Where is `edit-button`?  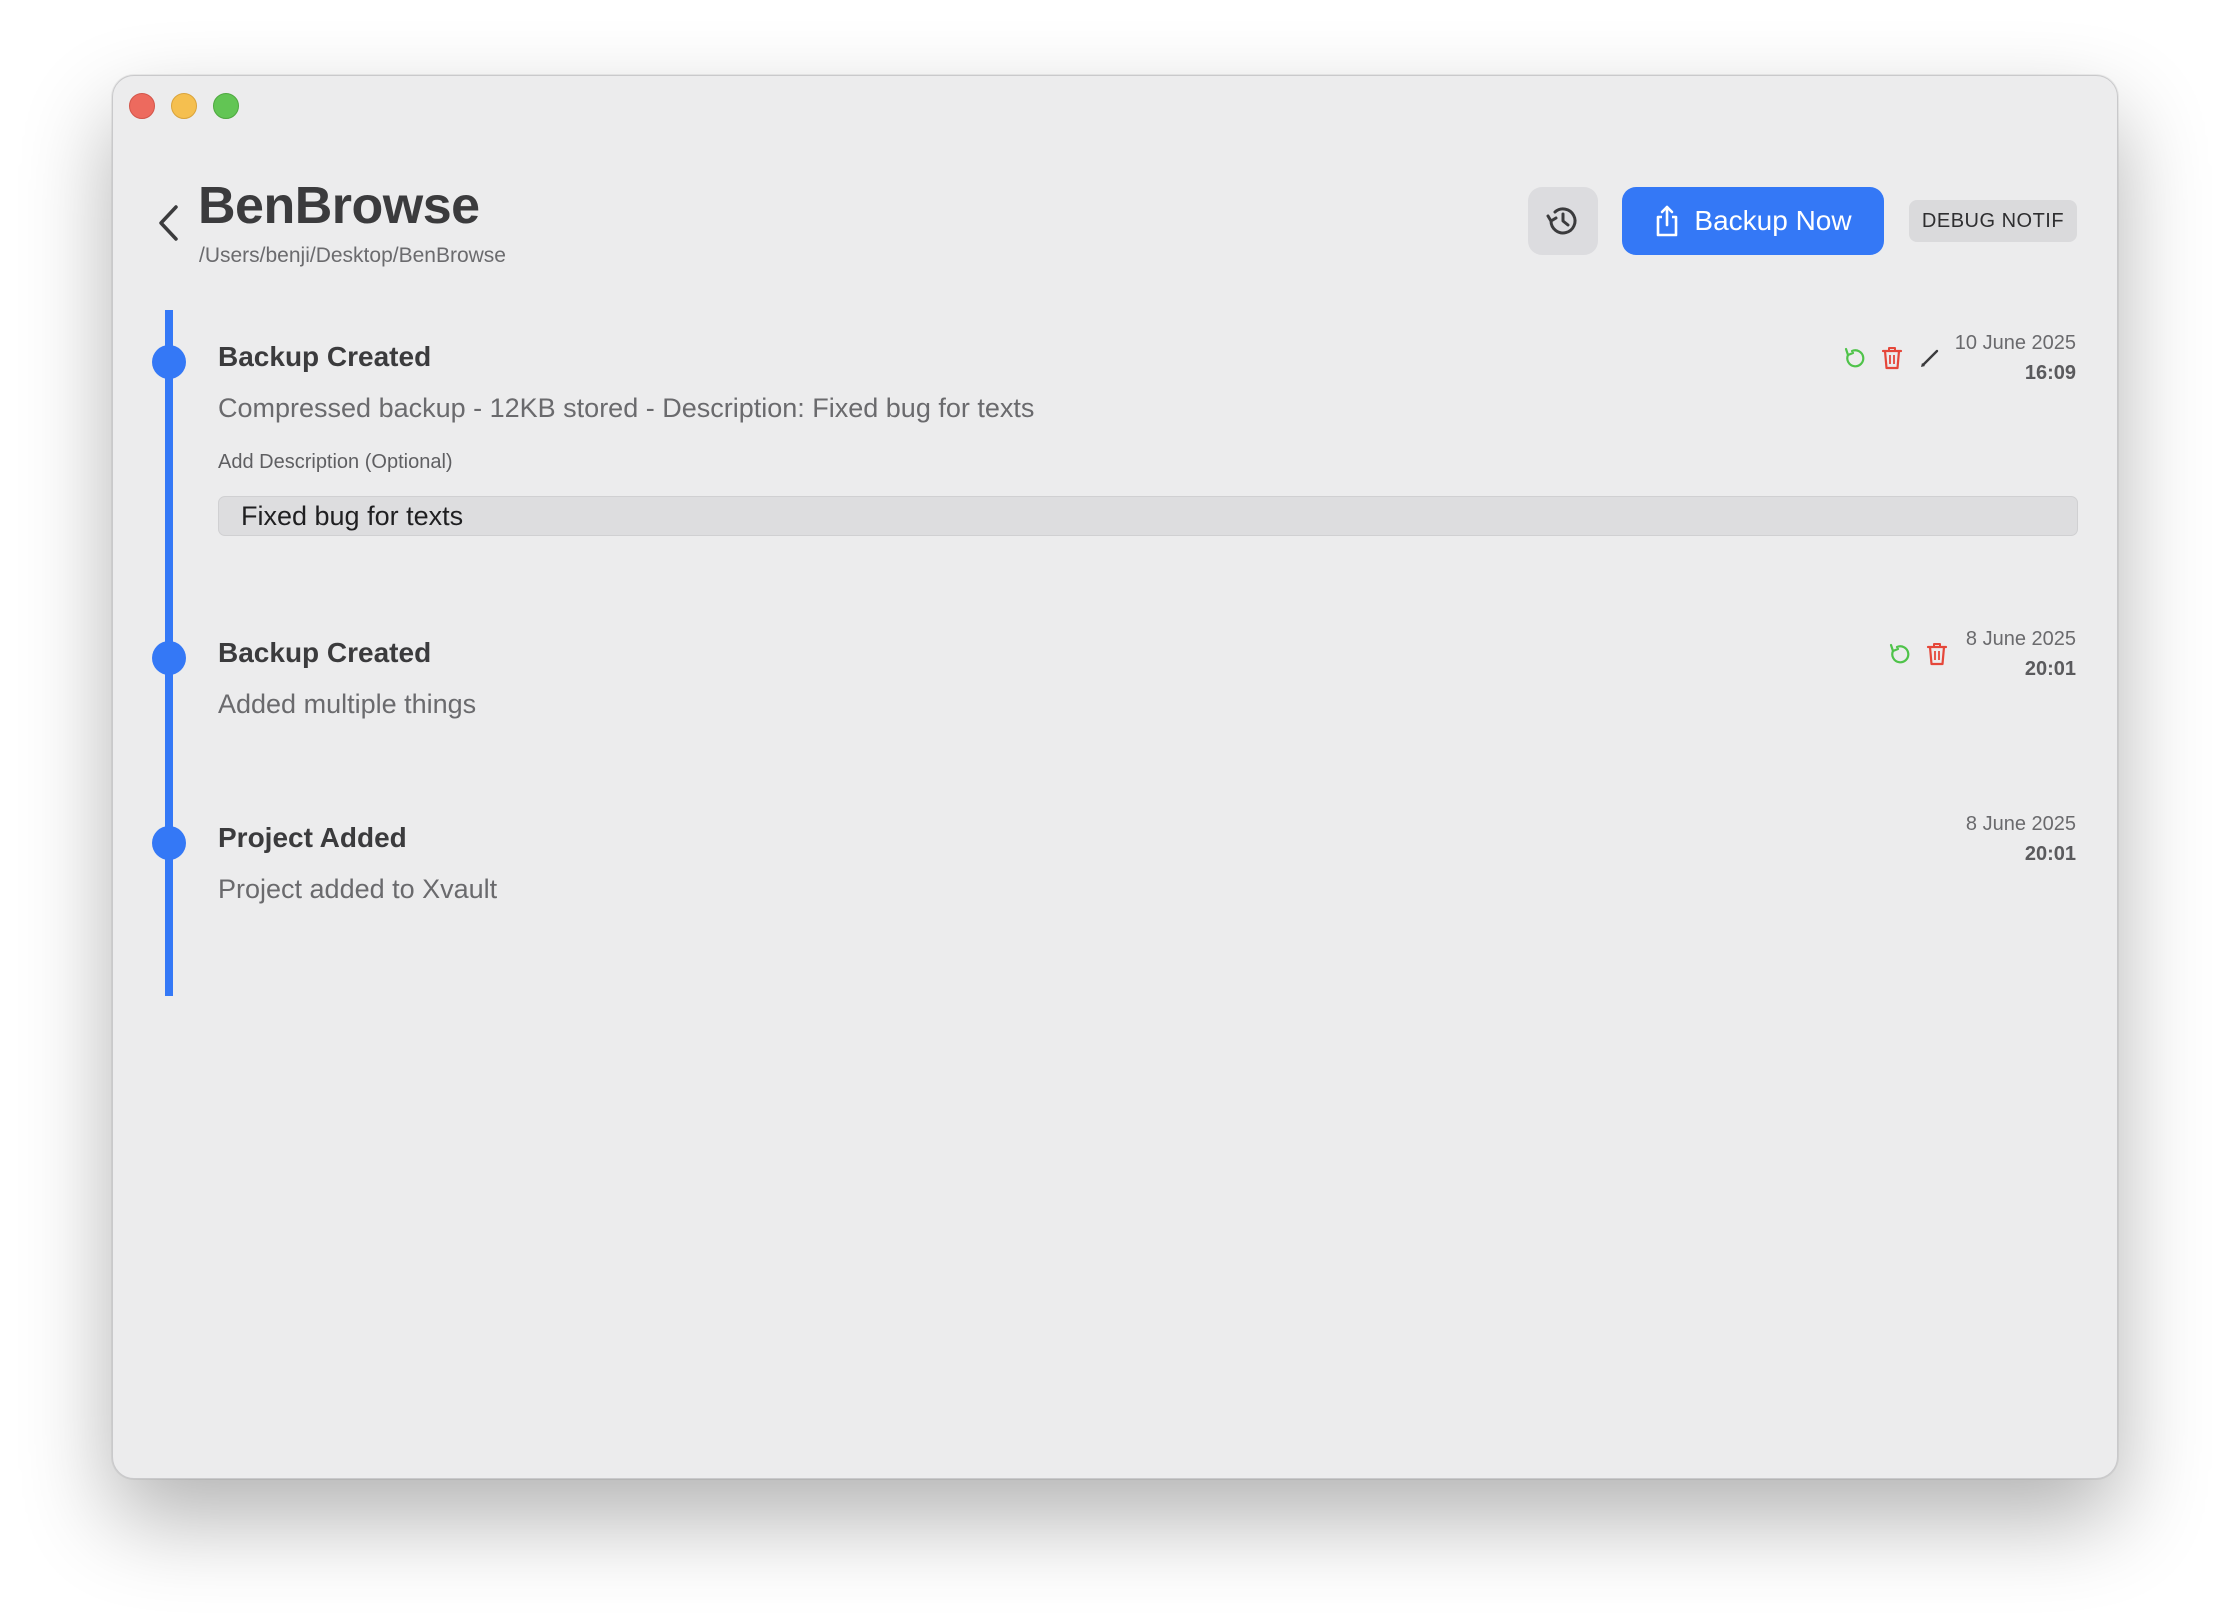 edit-button is located at coordinates (1930, 358).